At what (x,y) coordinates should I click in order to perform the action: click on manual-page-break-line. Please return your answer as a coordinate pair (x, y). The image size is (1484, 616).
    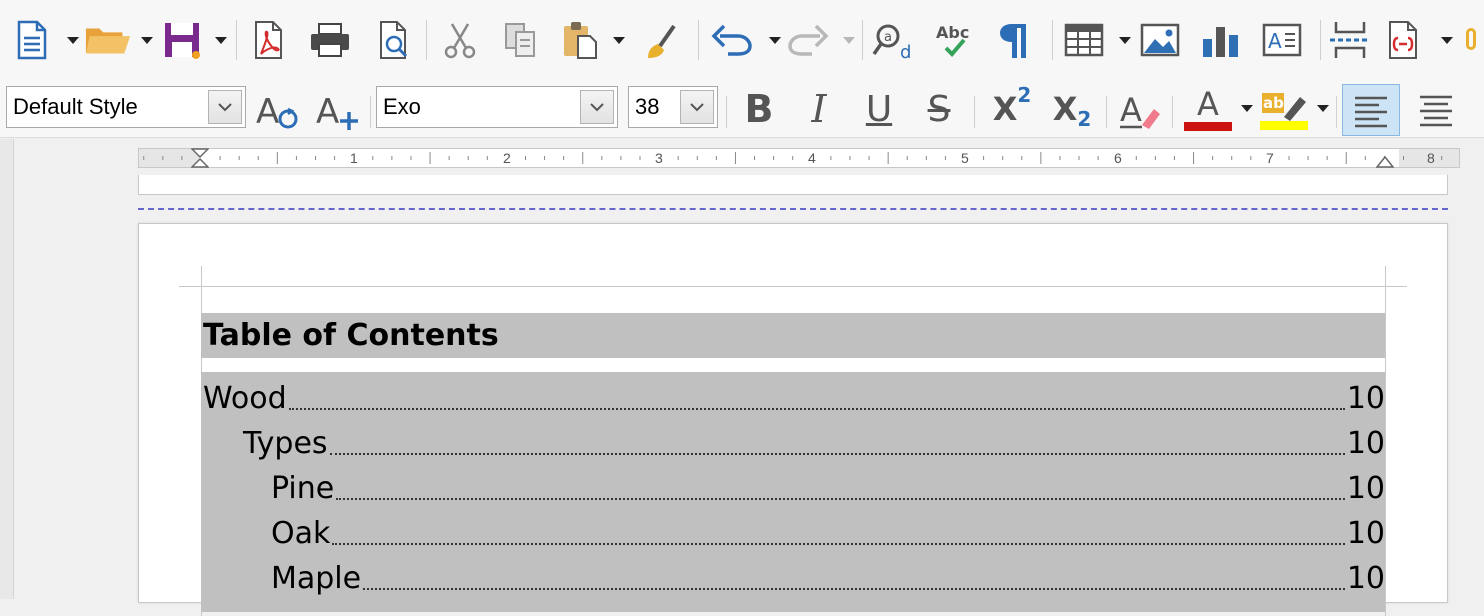
    Looking at the image, I should click on (793, 209).